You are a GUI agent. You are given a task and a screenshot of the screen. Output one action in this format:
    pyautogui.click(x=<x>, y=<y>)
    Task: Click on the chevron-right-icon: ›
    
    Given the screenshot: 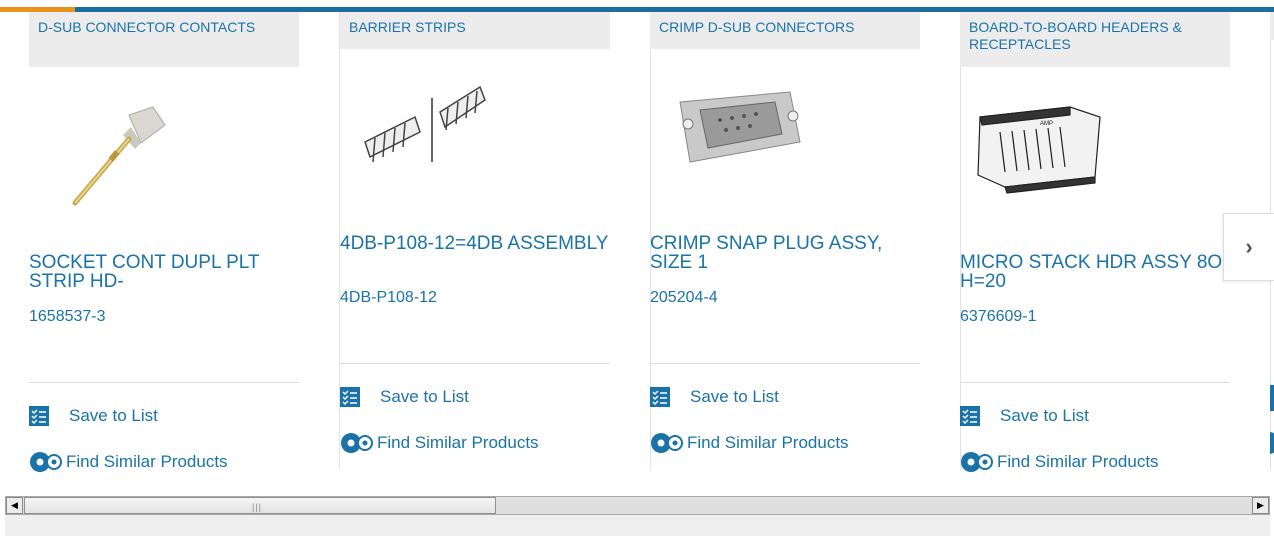 What is the action you would take?
    pyautogui.click(x=1249, y=246)
    